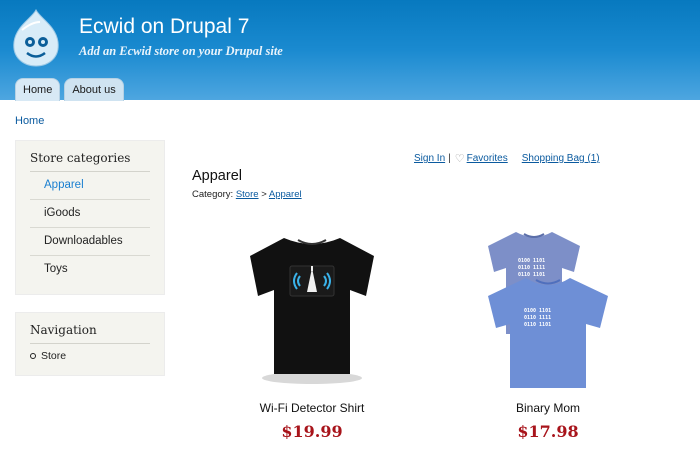 The image size is (700, 465). I want to click on category-list: Apparel iGoods Downloadables Toys, so click(90, 227).